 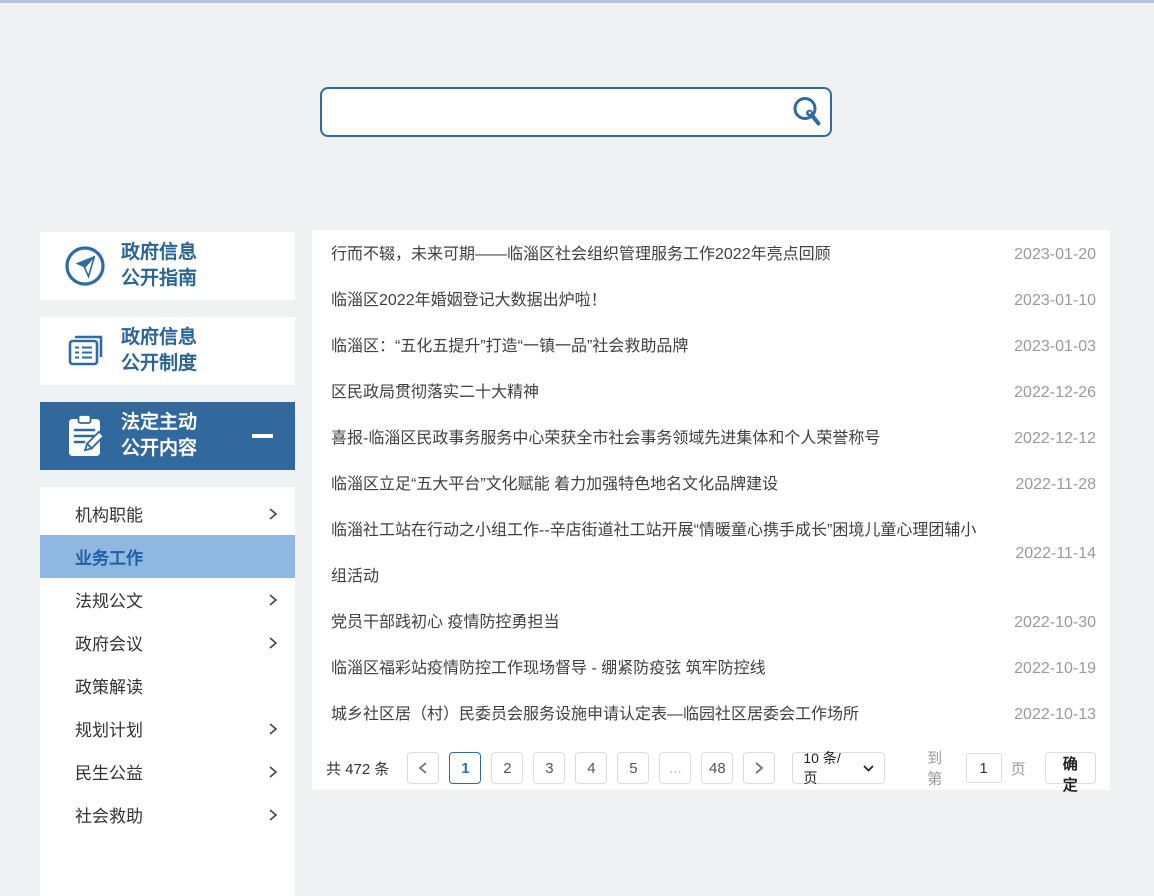 I want to click on menu-label: 政府会议, so click(x=109, y=644).